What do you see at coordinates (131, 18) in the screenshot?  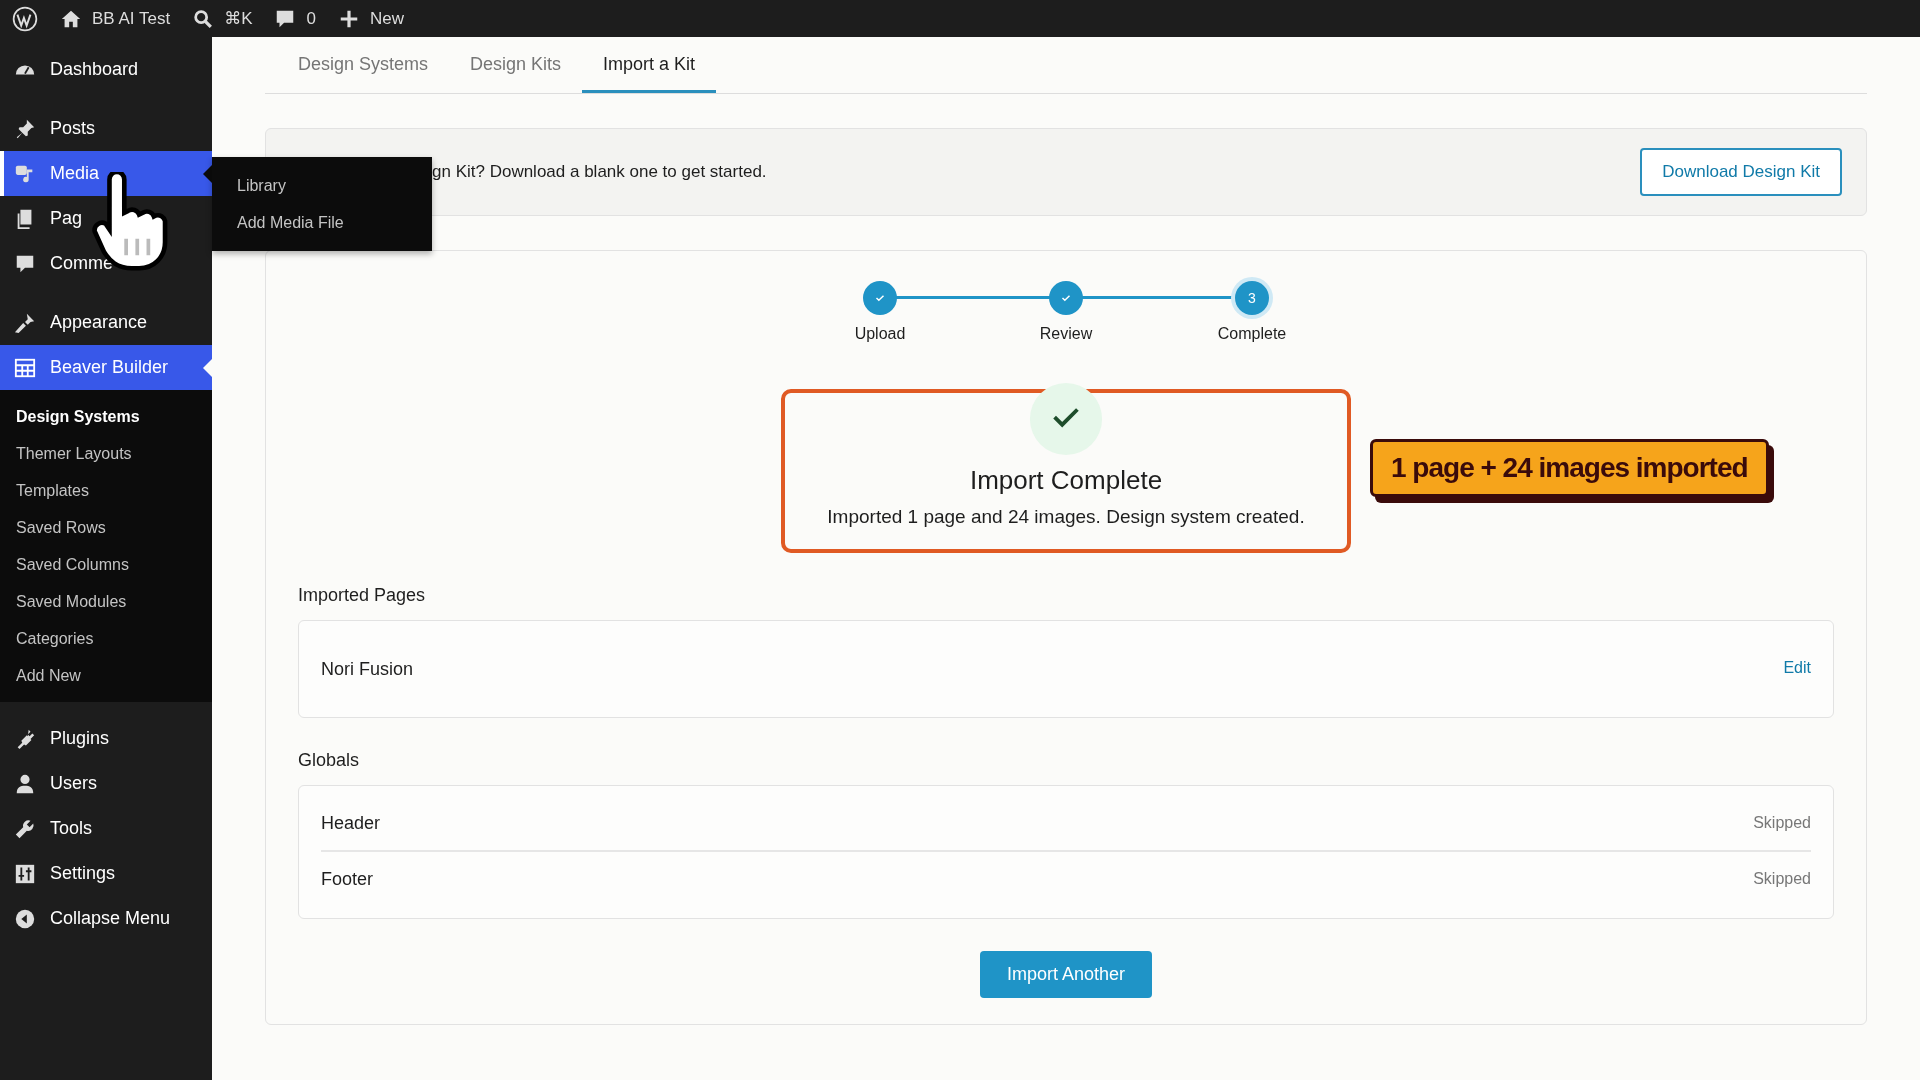 I see `site-name-link: BB AI Test` at bounding box center [131, 18].